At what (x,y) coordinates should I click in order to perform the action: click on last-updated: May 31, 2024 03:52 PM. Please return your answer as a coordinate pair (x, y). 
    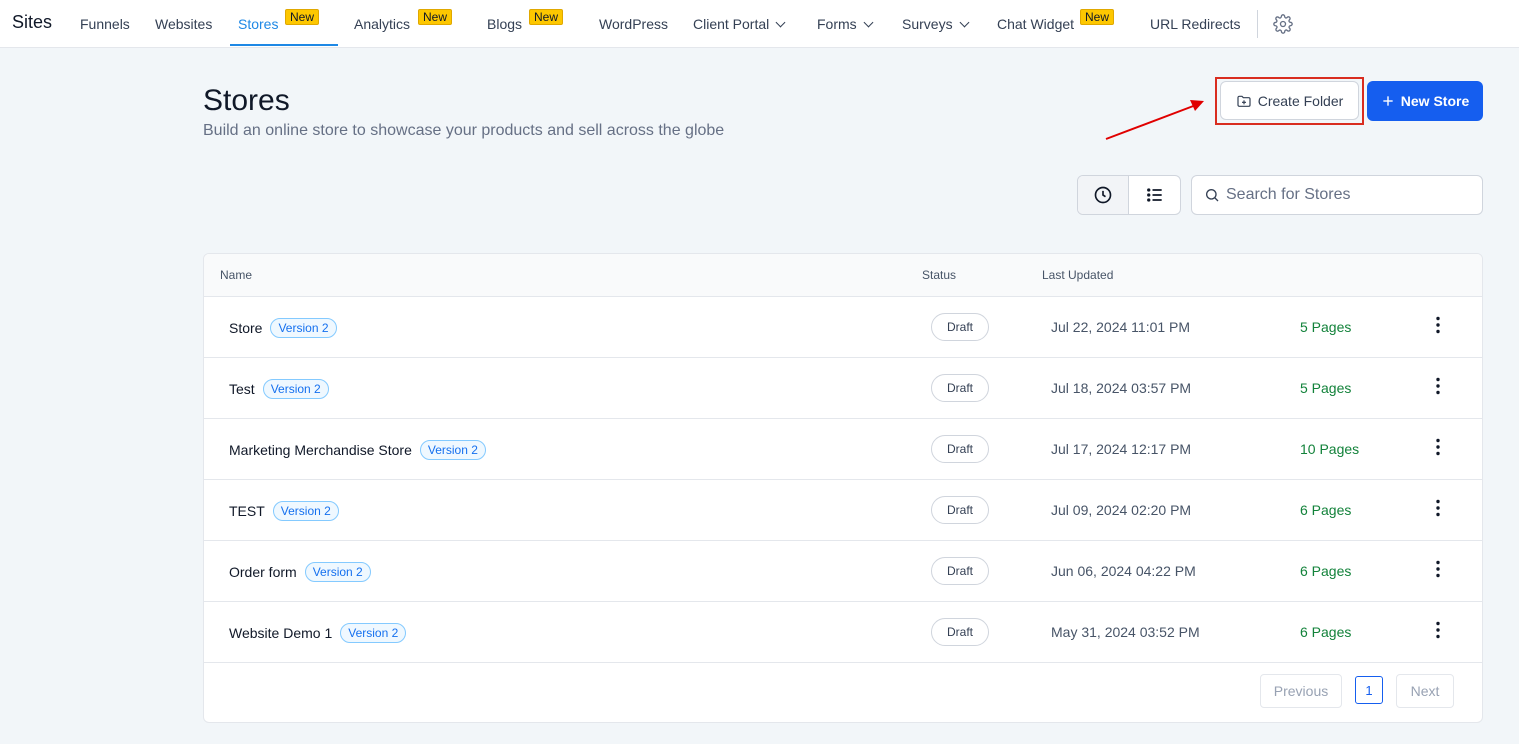
    Looking at the image, I should click on (1125, 632).